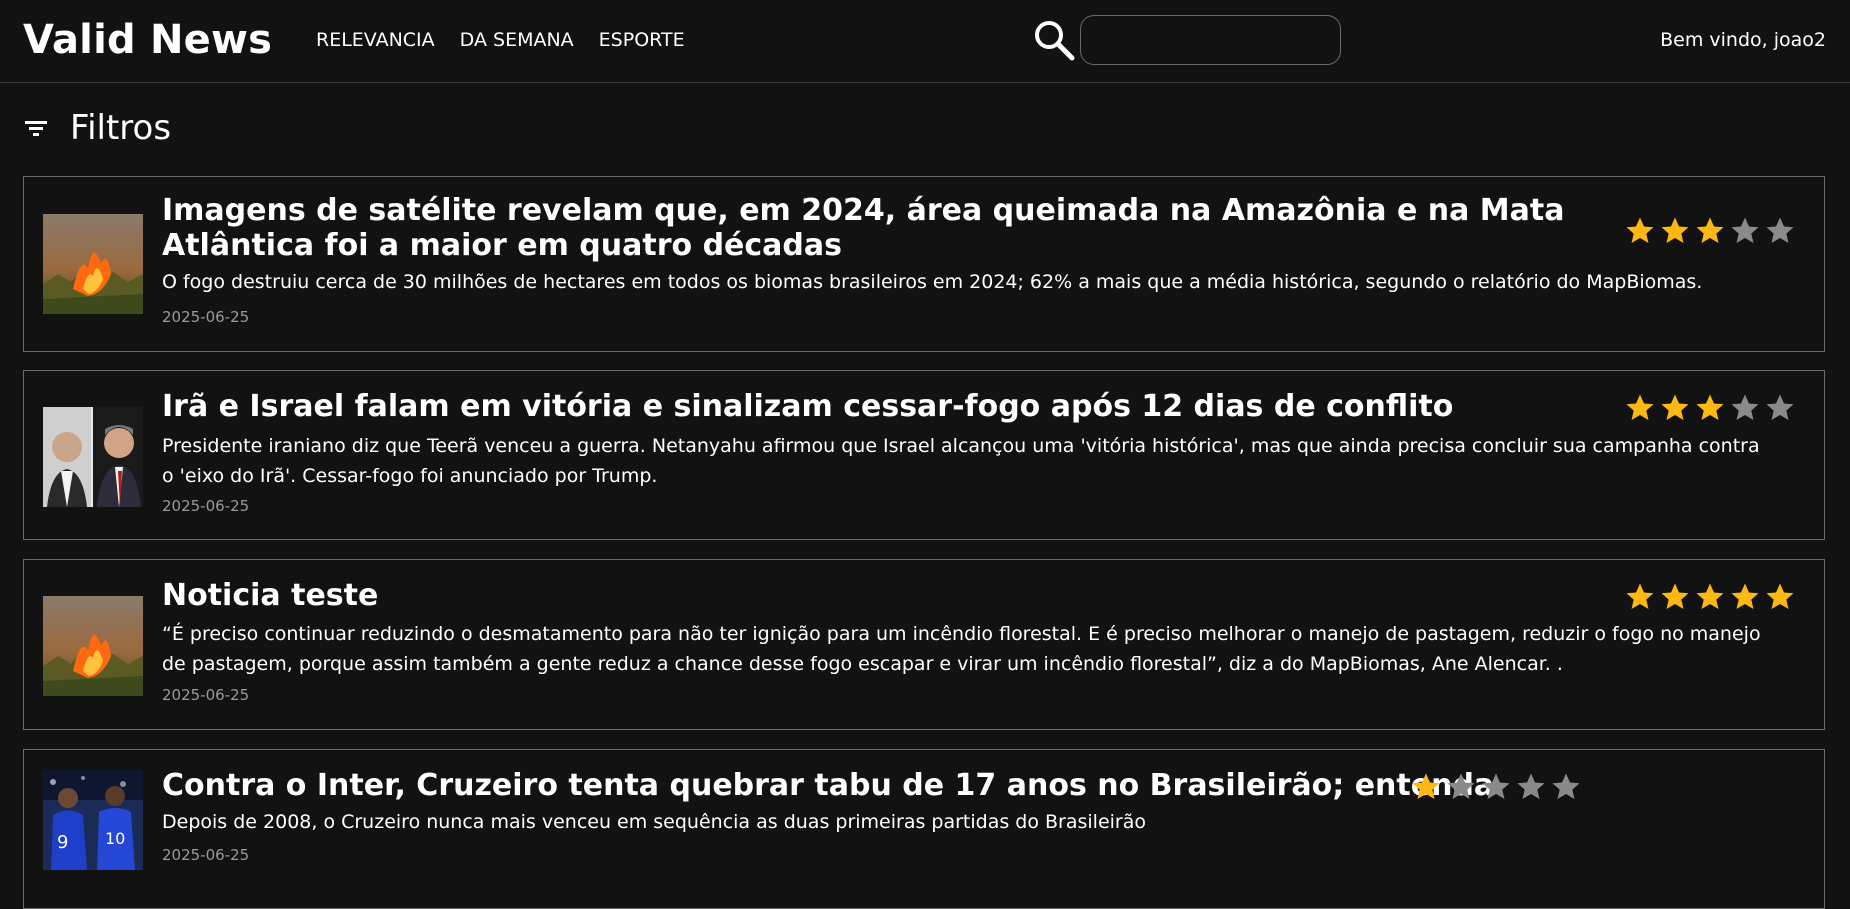  What do you see at coordinates (121, 128) in the screenshot?
I see `filters-label: Filtros` at bounding box center [121, 128].